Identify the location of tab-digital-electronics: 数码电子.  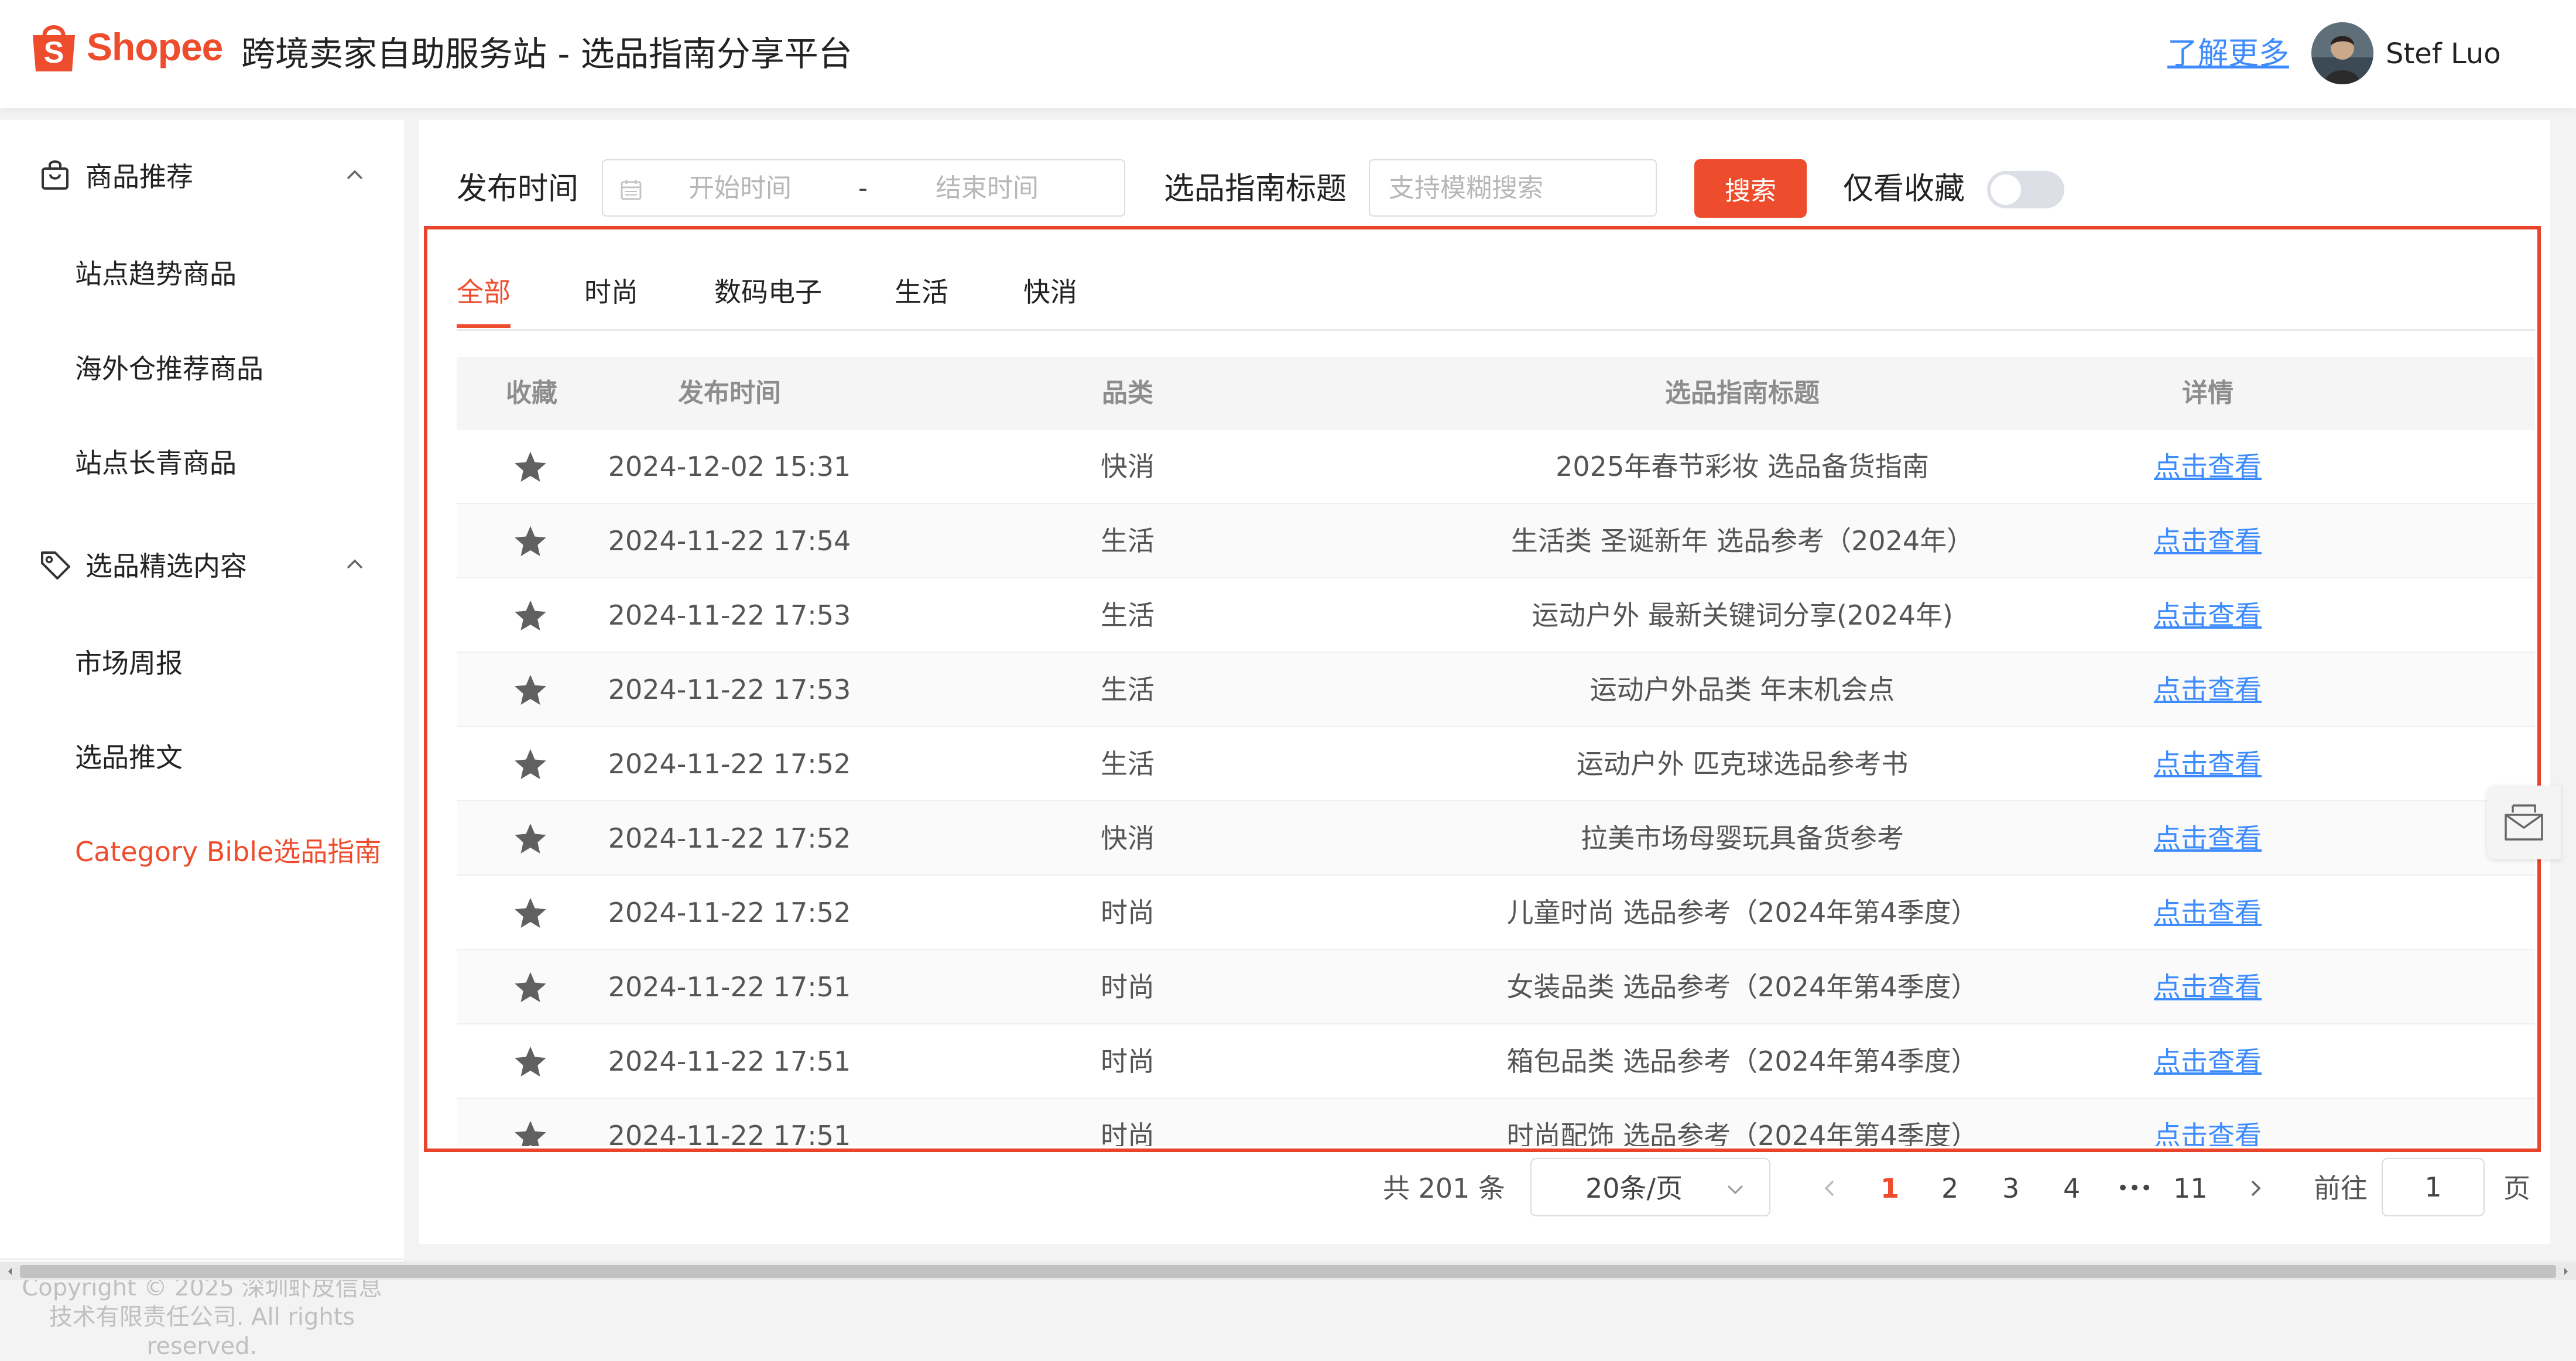
(768, 292).